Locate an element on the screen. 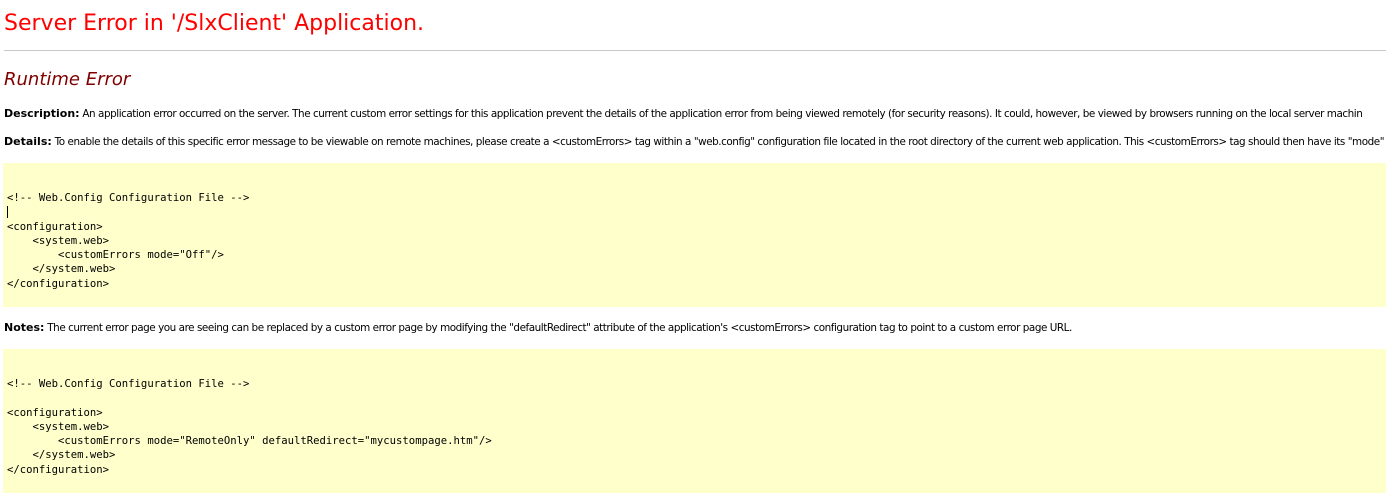 The height and width of the screenshot is (499, 1386). description-label: Description: is located at coordinates (42, 113).